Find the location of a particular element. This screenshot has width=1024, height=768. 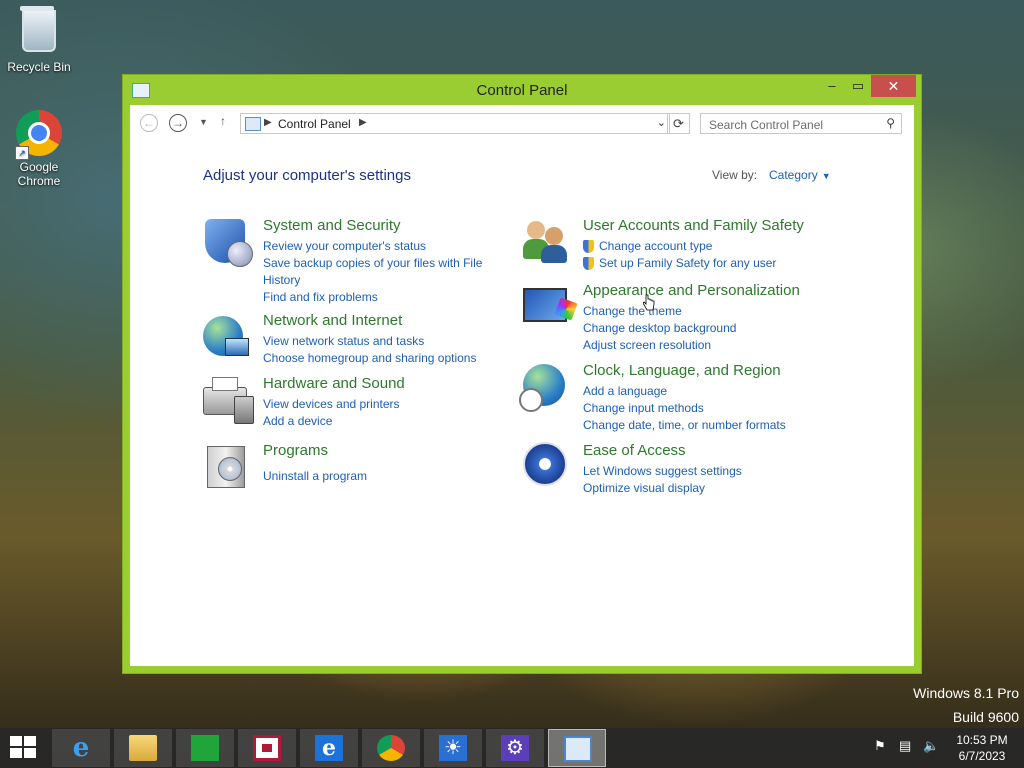

taskbar-store is located at coordinates (205, 748).